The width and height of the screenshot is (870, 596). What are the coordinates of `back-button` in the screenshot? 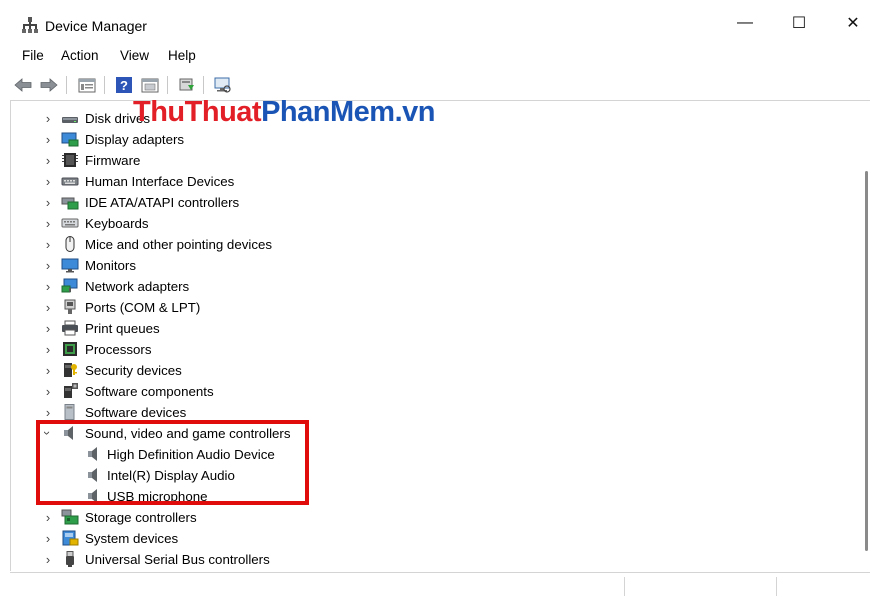 It's located at (23, 85).